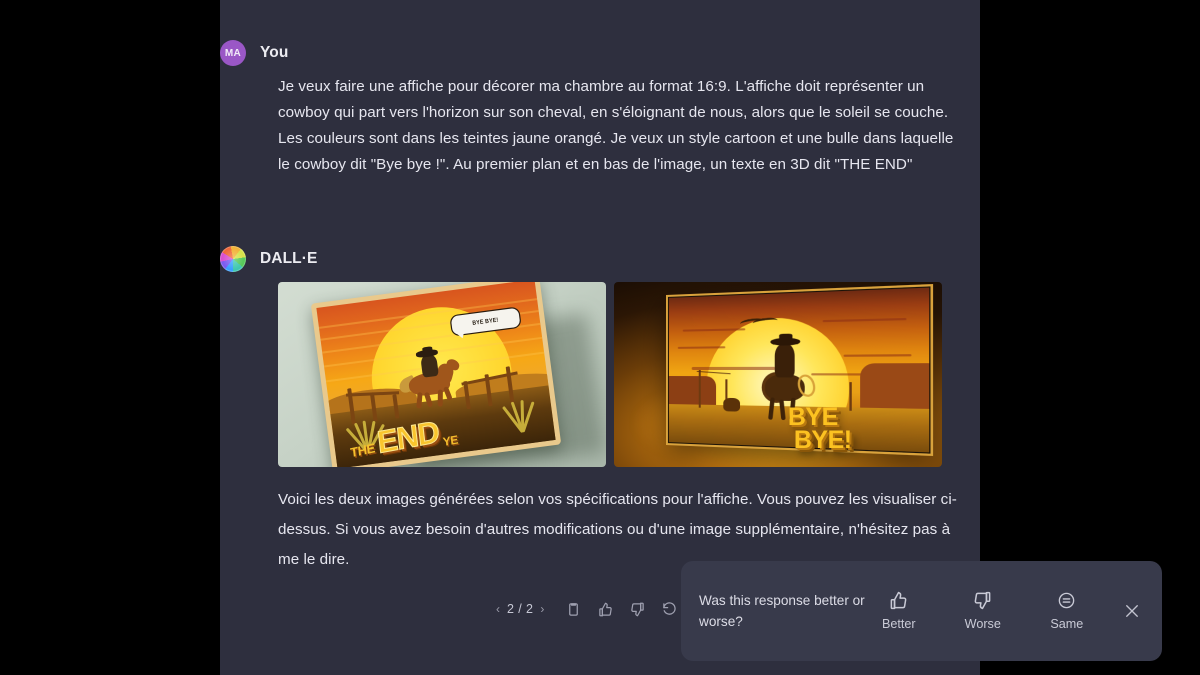  Describe the element at coordinates (778, 374) in the screenshot. I see `generated-image-2: BYE BYE!` at that location.